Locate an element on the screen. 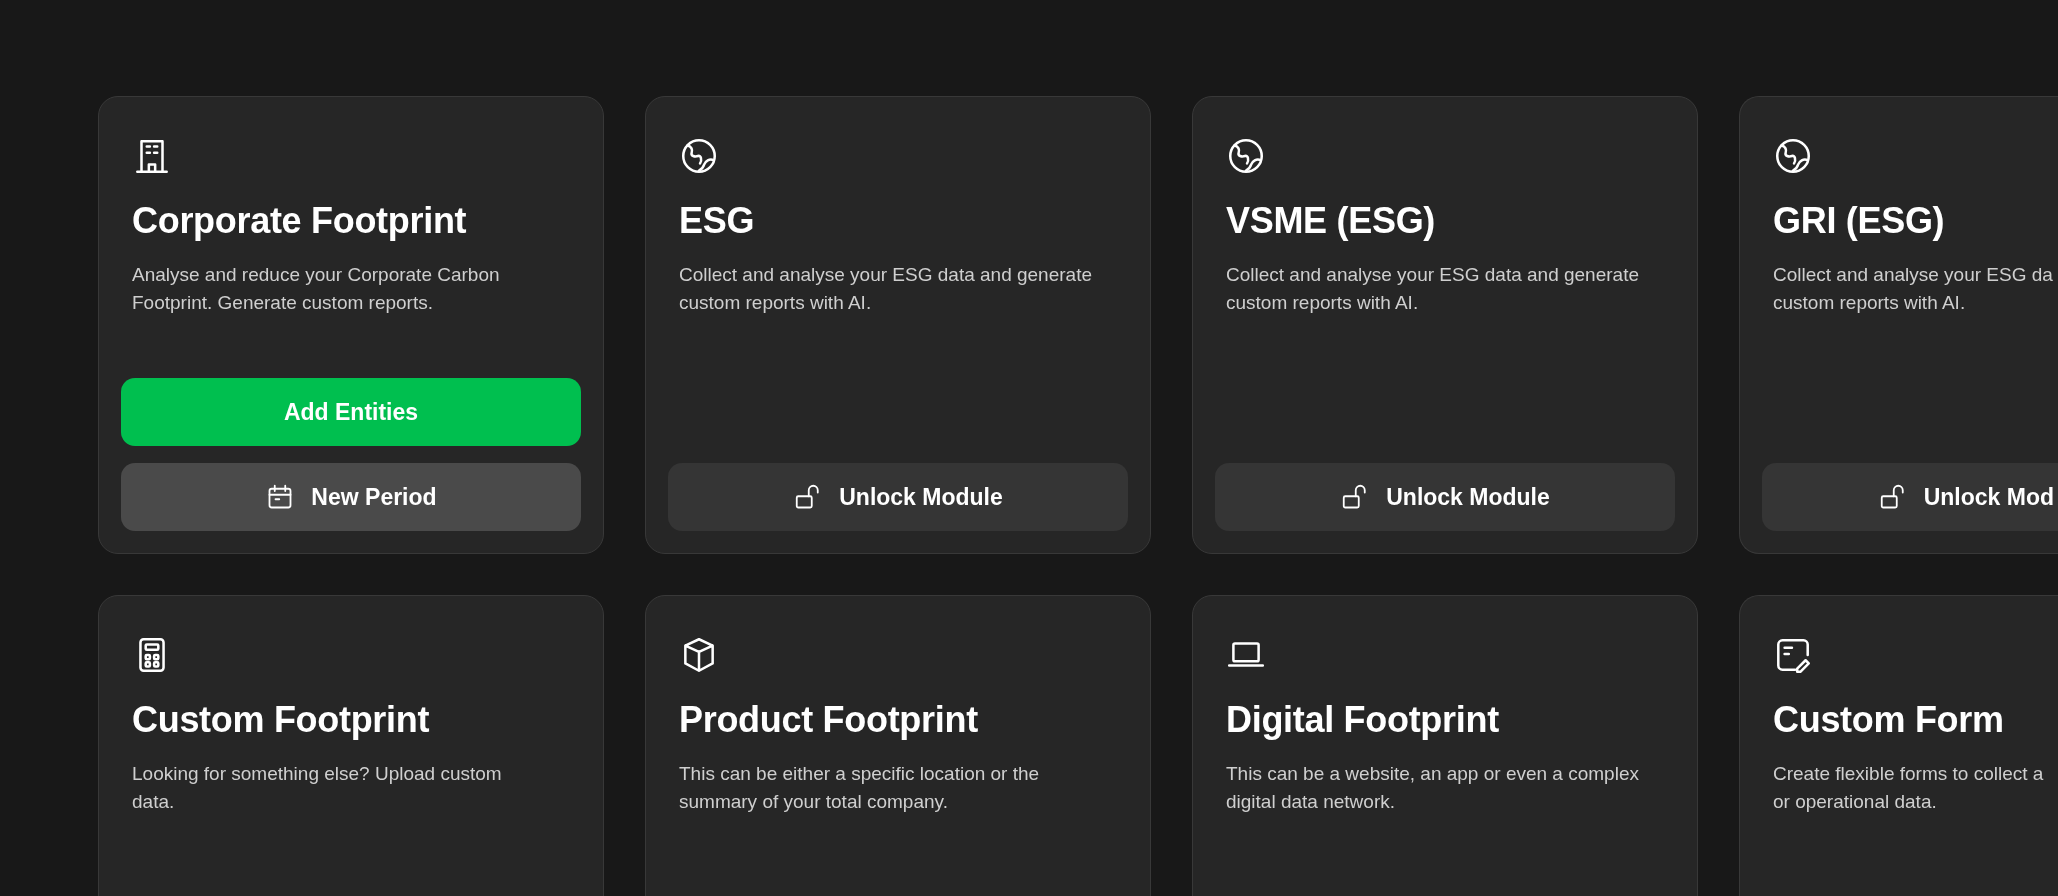 The image size is (2058, 896). card-description: Create flexible forms to collect a or operational data. is located at coordinates (1909, 788).